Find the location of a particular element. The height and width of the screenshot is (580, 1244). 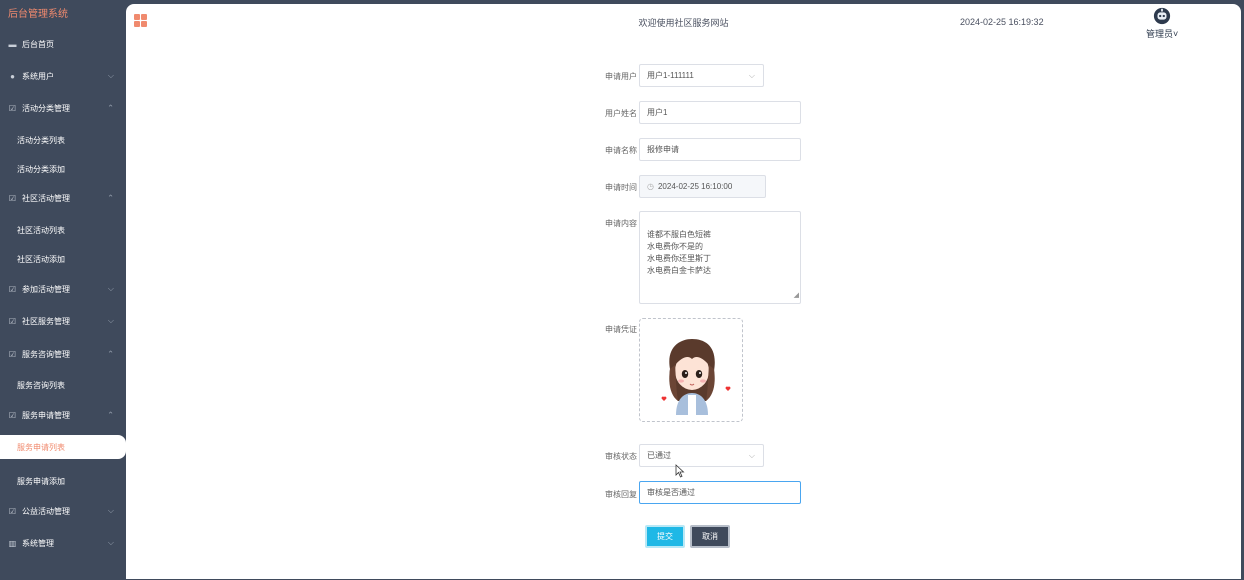

sidebar-item-service-apply-list: 服务申请列表 is located at coordinates (63, 447).